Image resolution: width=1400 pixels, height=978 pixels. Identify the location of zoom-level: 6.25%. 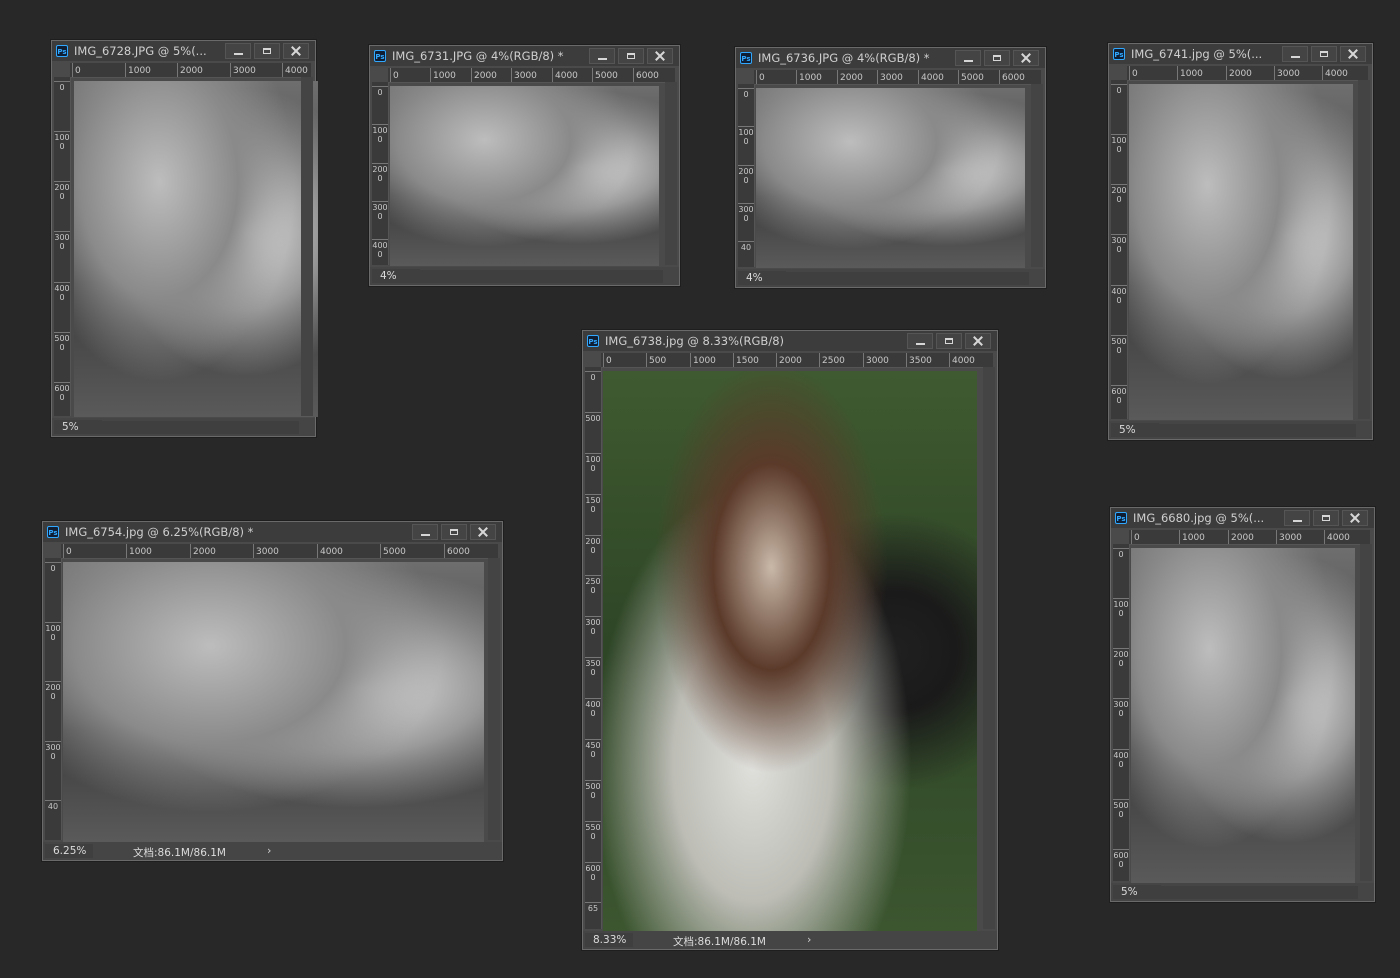
(69, 851).